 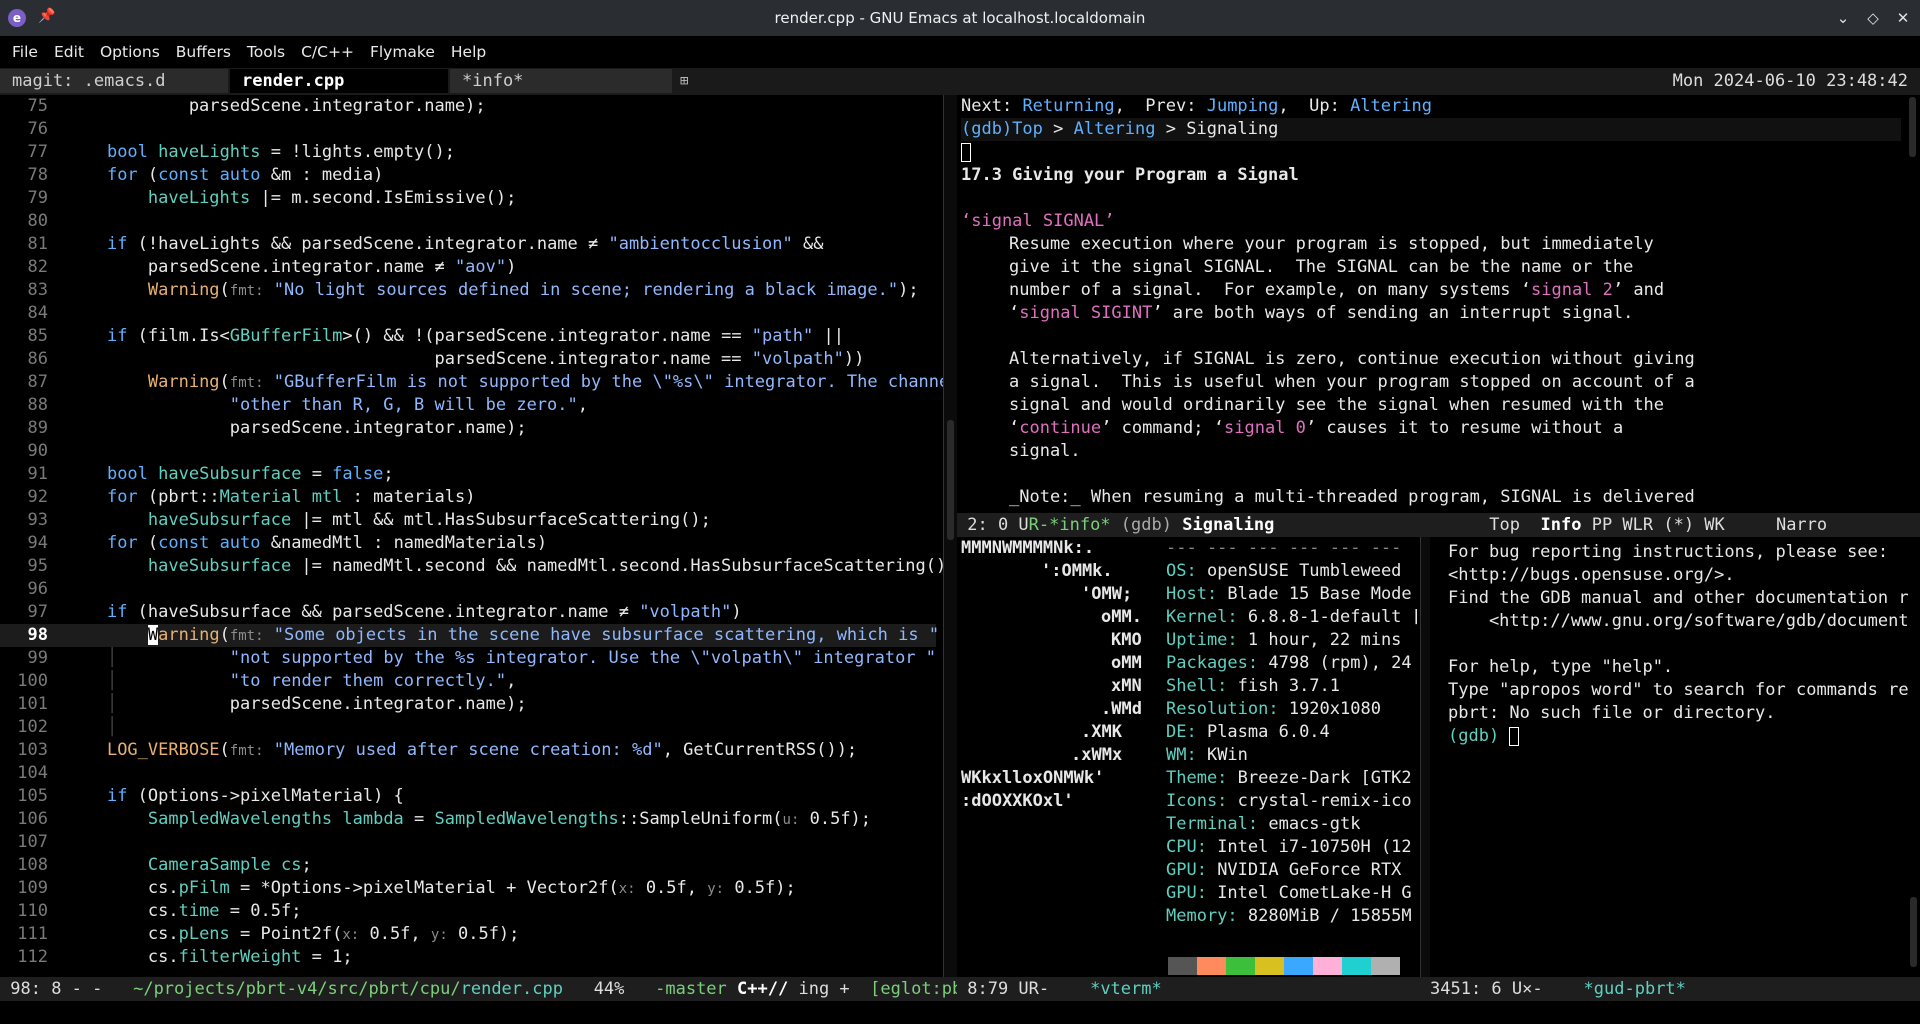 What do you see at coordinates (339, 81) in the screenshot?
I see `tab-render-cpp: render.cpp` at bounding box center [339, 81].